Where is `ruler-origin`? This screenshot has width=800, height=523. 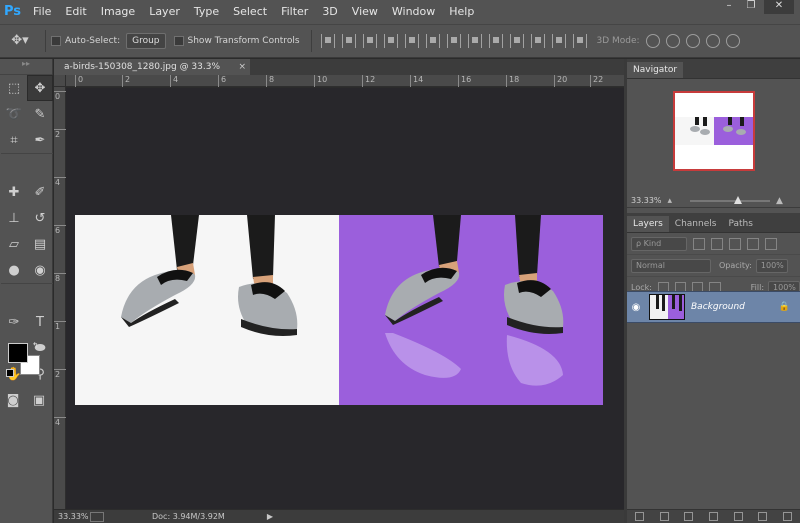 ruler-origin is located at coordinates (60, 81).